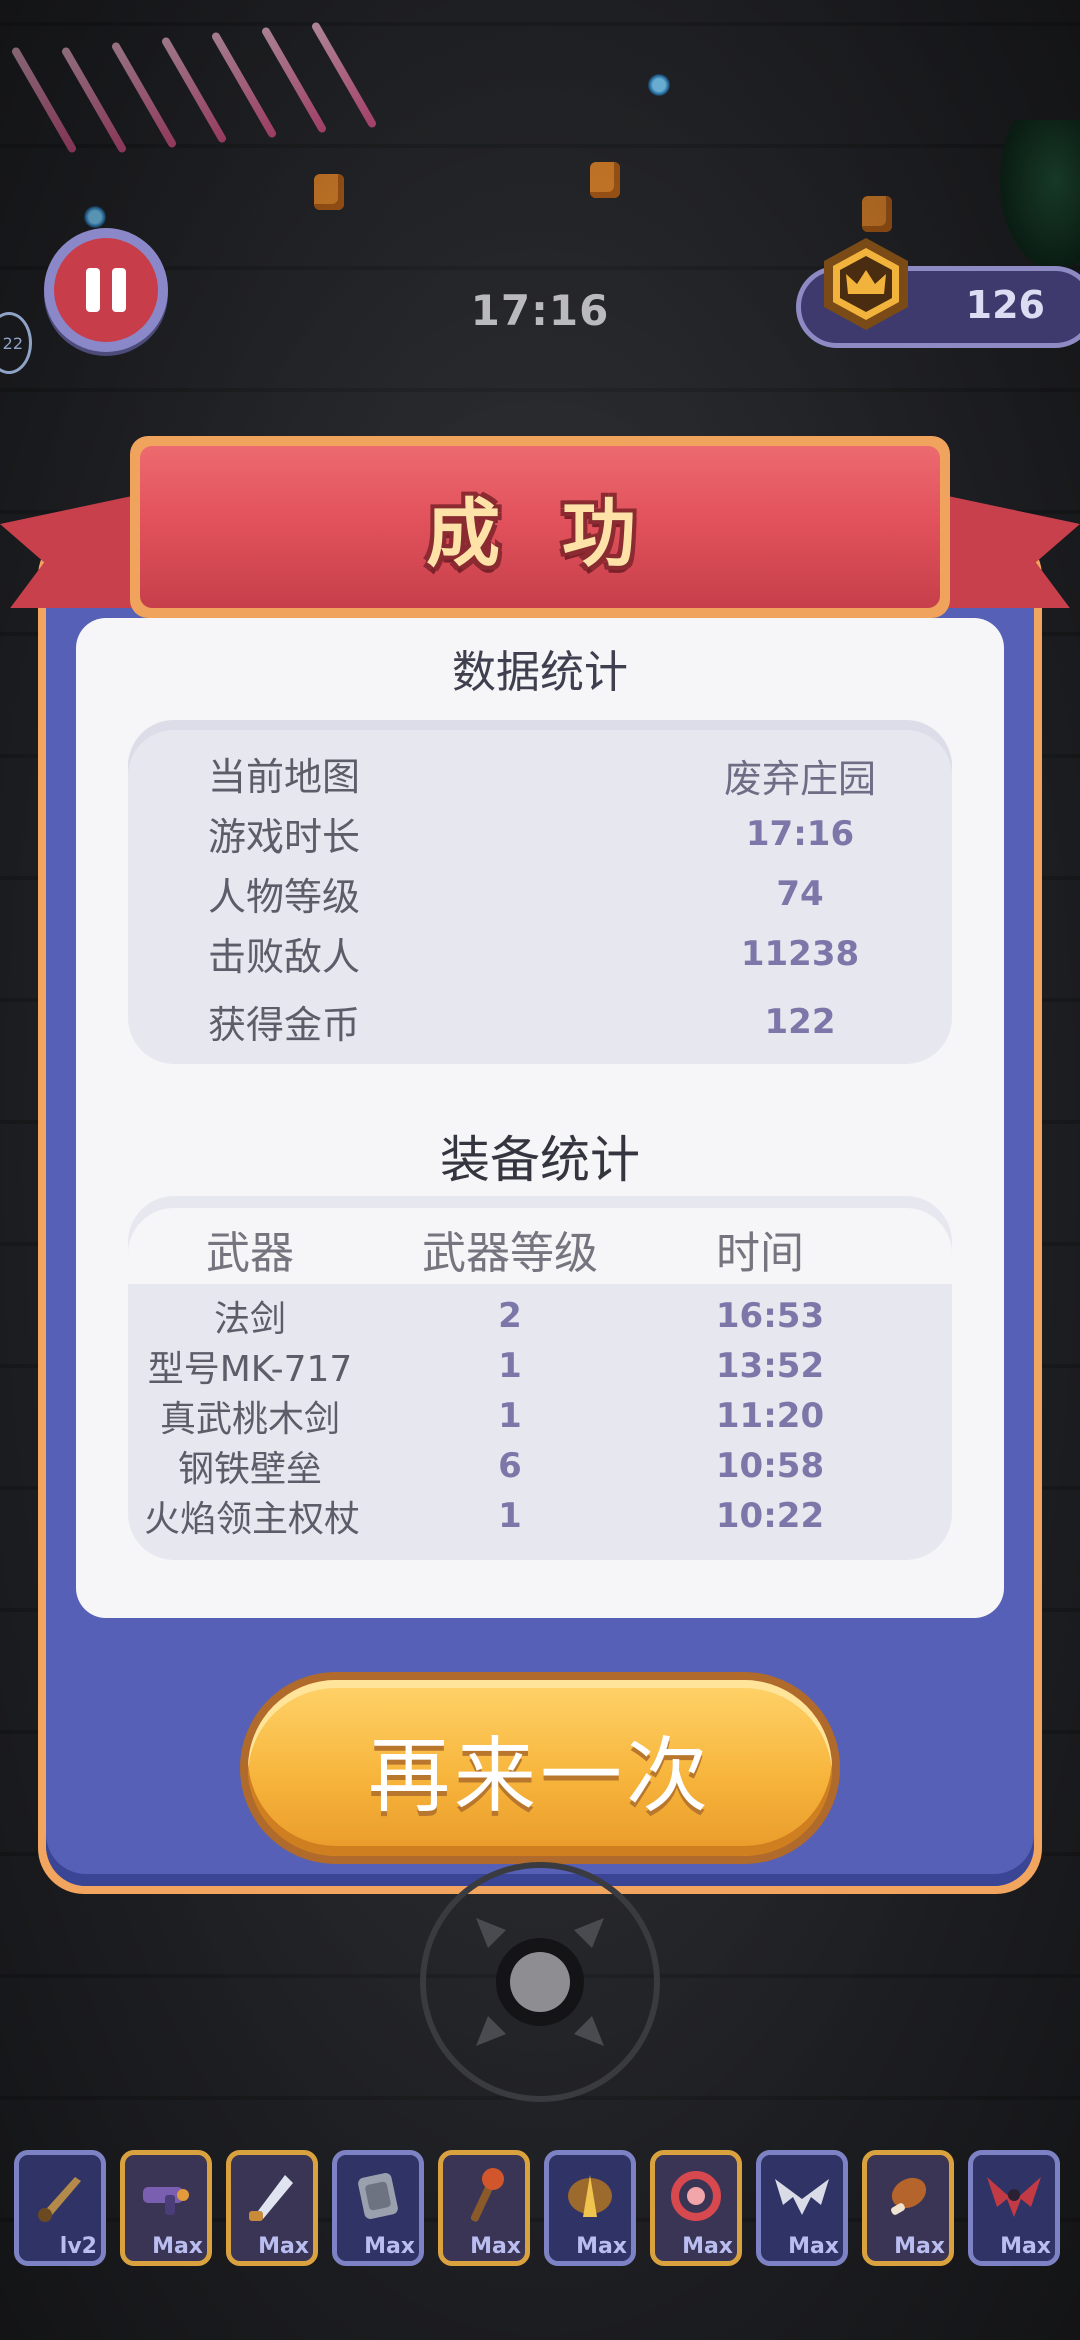 The width and height of the screenshot is (1080, 2340). I want to click on equip-row-time: 16:53, so click(770, 1316).